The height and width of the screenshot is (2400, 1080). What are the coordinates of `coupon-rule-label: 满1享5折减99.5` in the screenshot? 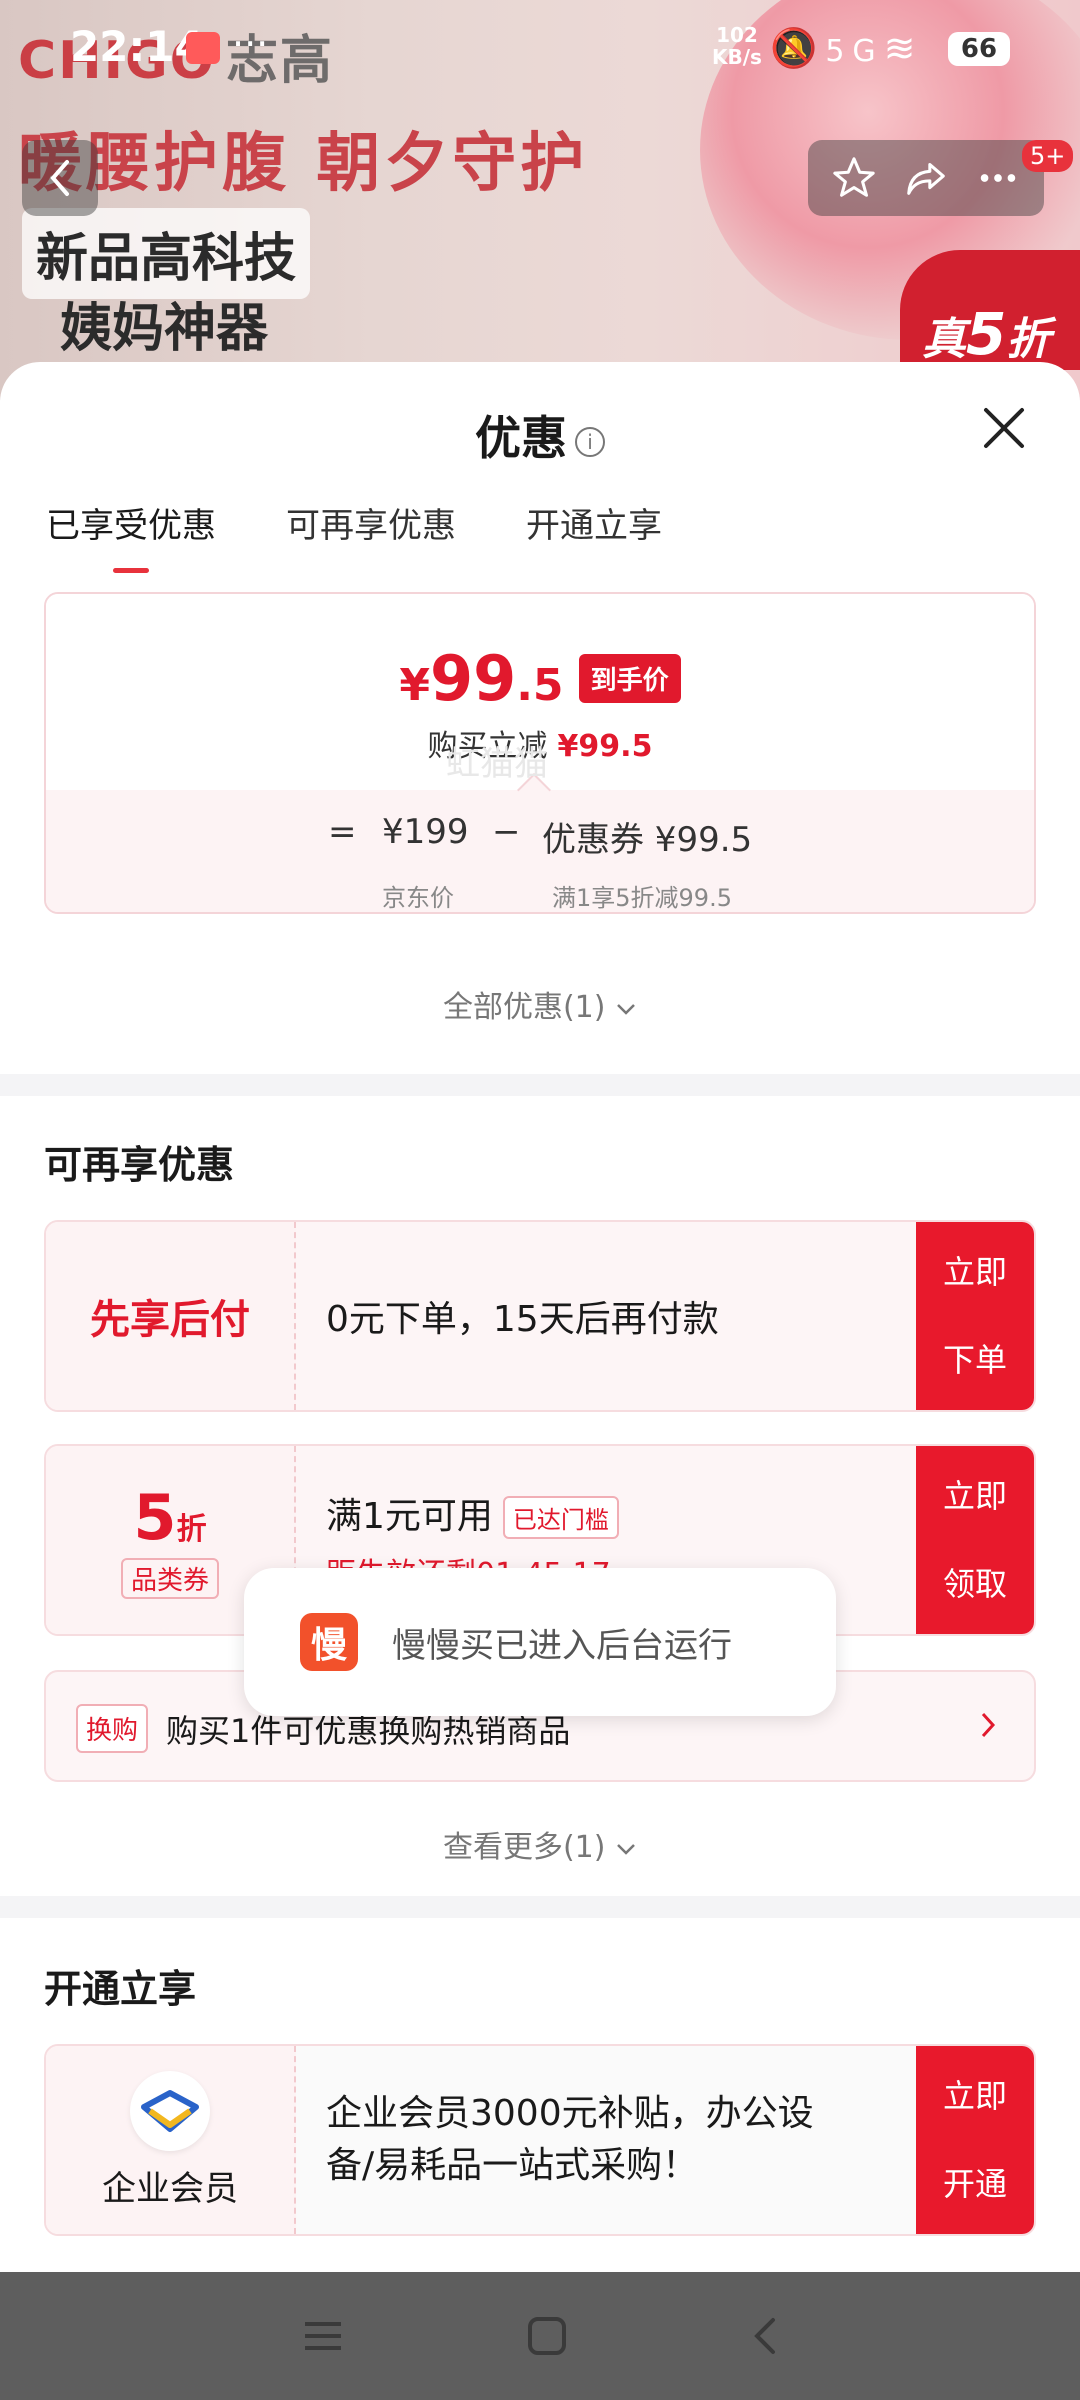 It's located at (642, 898).